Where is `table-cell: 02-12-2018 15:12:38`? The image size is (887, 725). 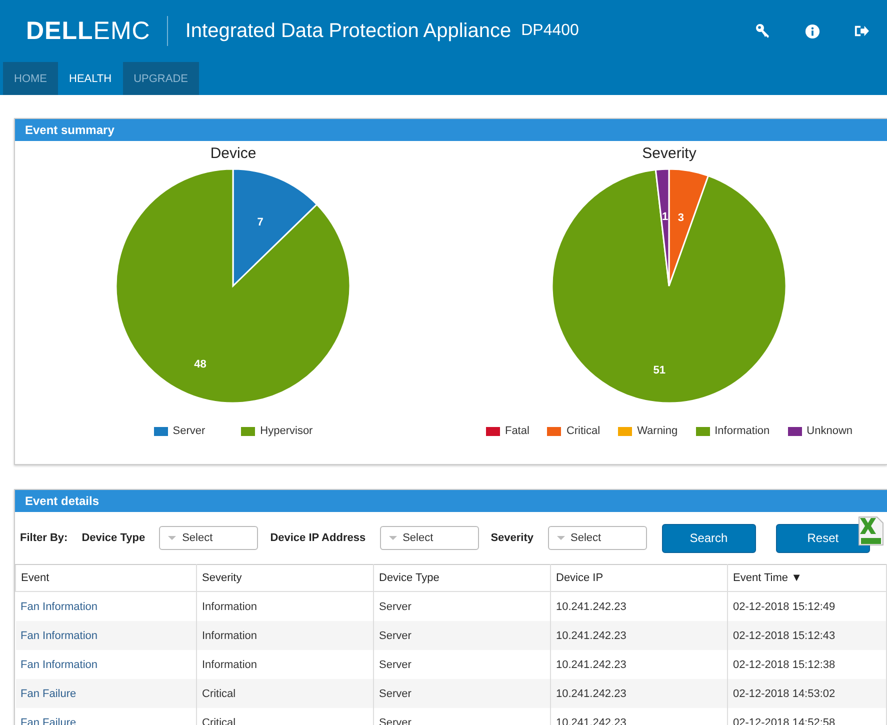 table-cell: 02-12-2018 15:12:38 is located at coordinates (784, 664).